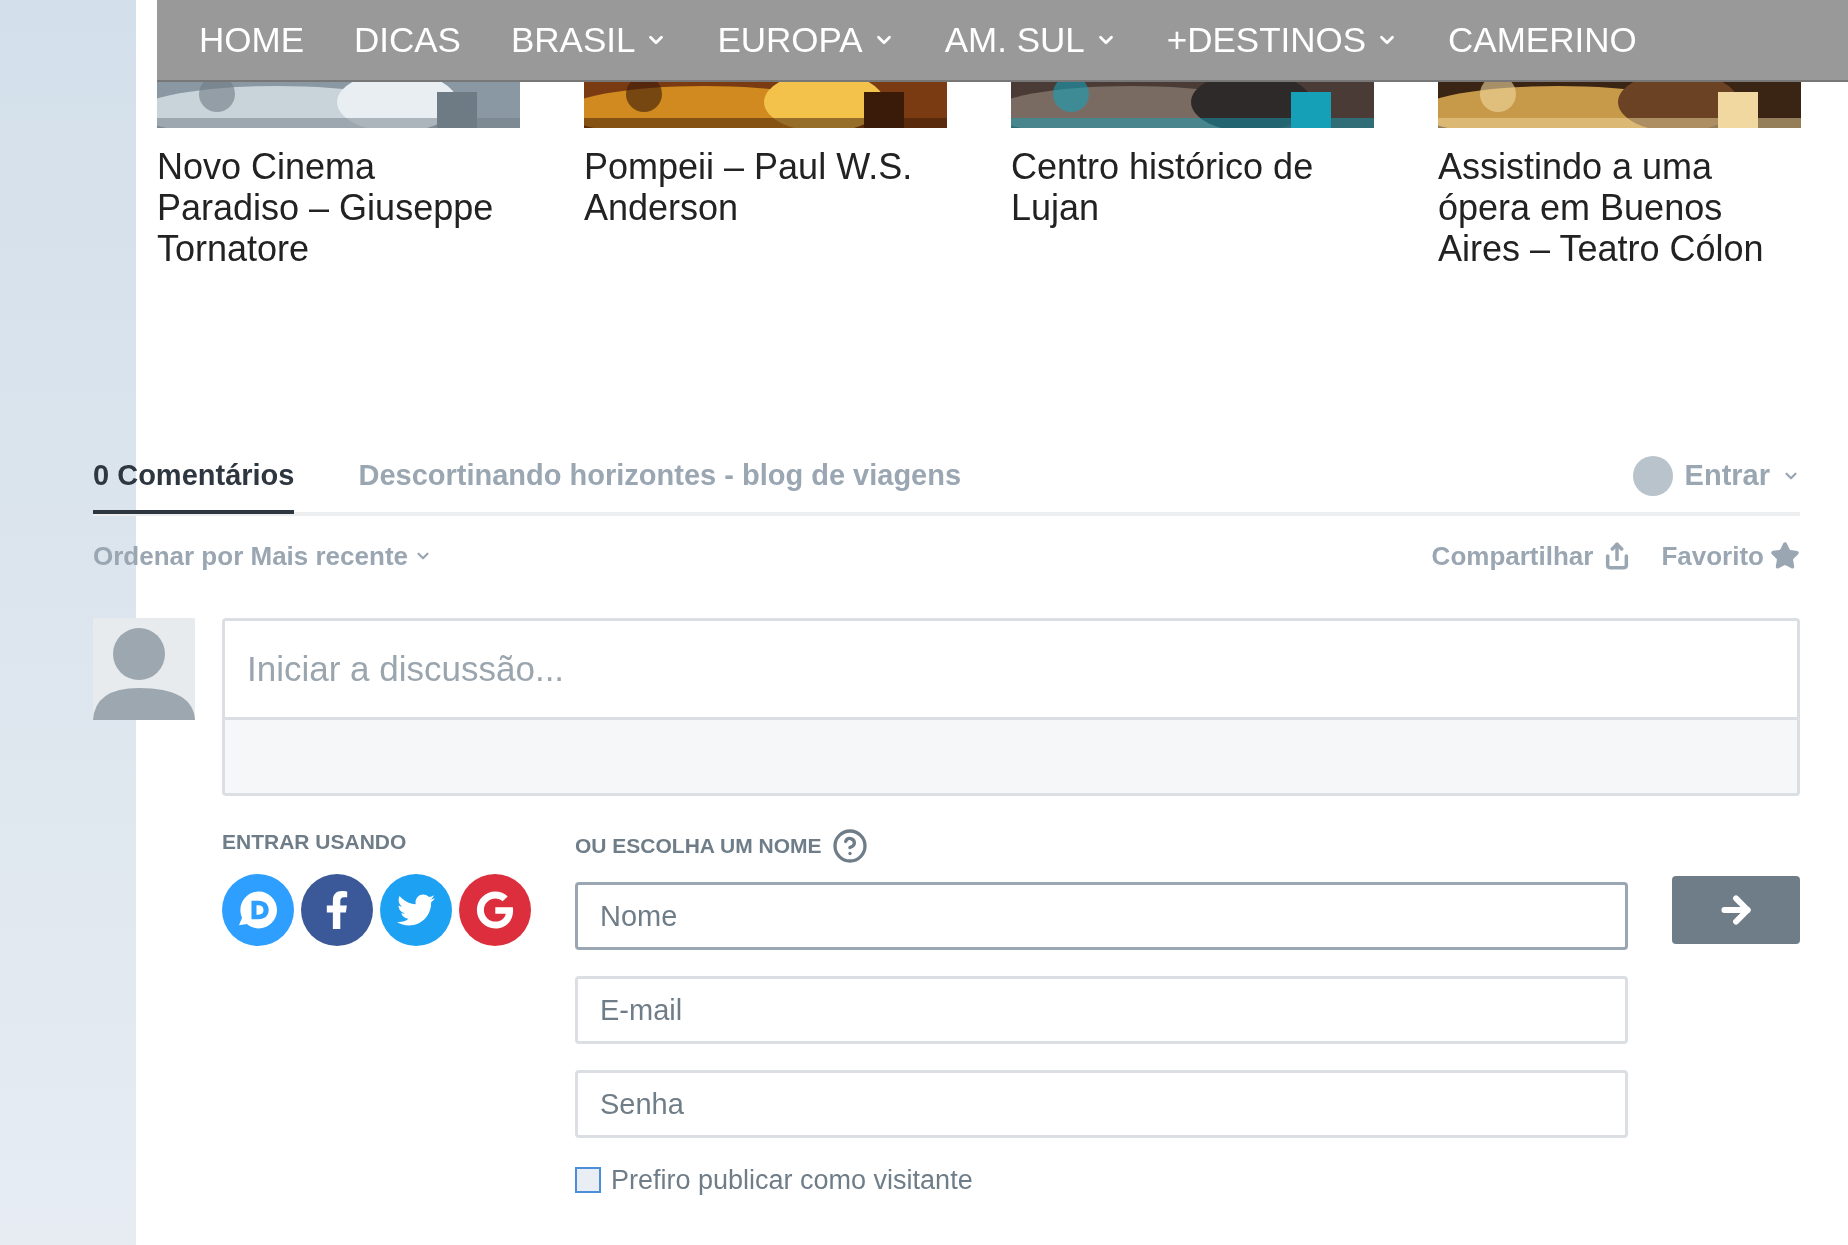  What do you see at coordinates (315, 842) in the screenshot?
I see `login-with-label: ENTRAR USANDO` at bounding box center [315, 842].